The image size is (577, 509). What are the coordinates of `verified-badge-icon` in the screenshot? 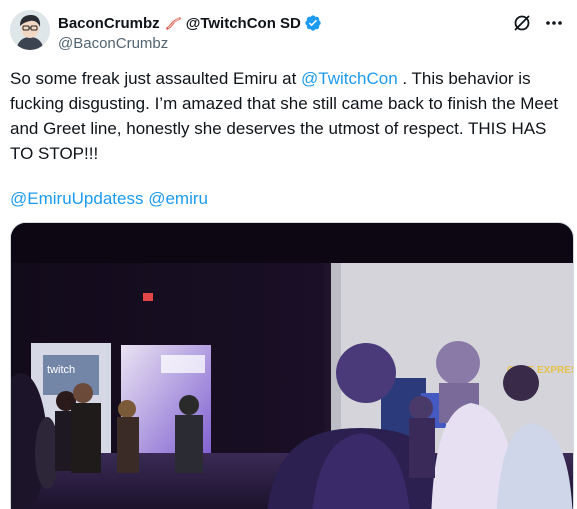 It's located at (313, 23).